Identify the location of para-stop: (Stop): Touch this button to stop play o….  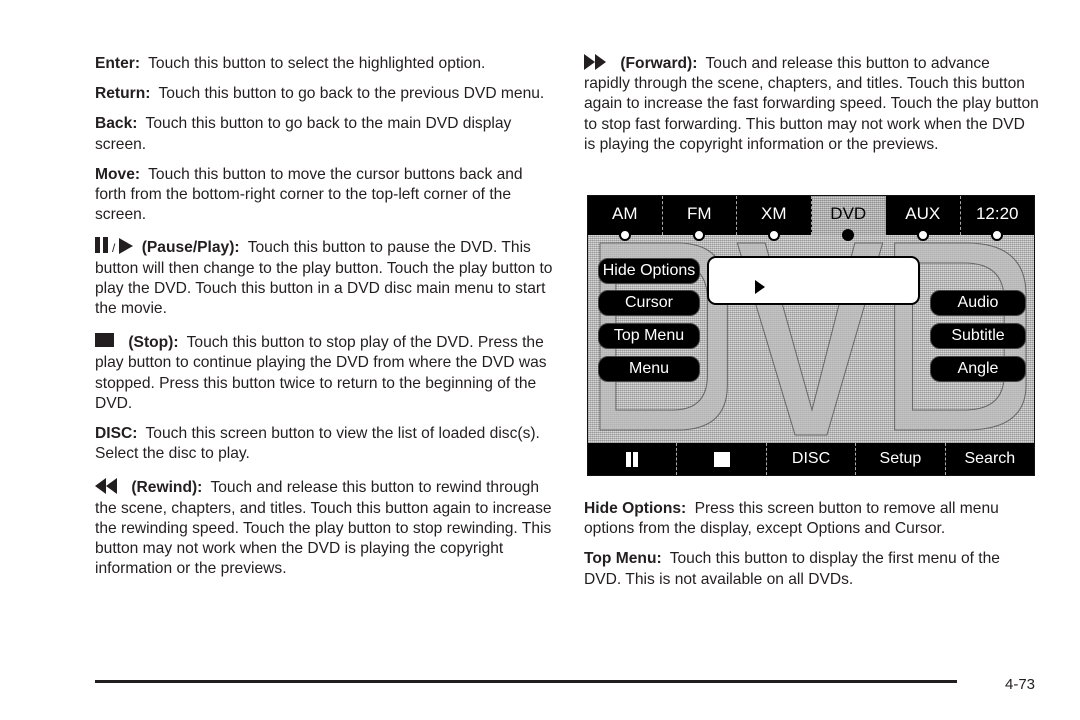
(326, 373).